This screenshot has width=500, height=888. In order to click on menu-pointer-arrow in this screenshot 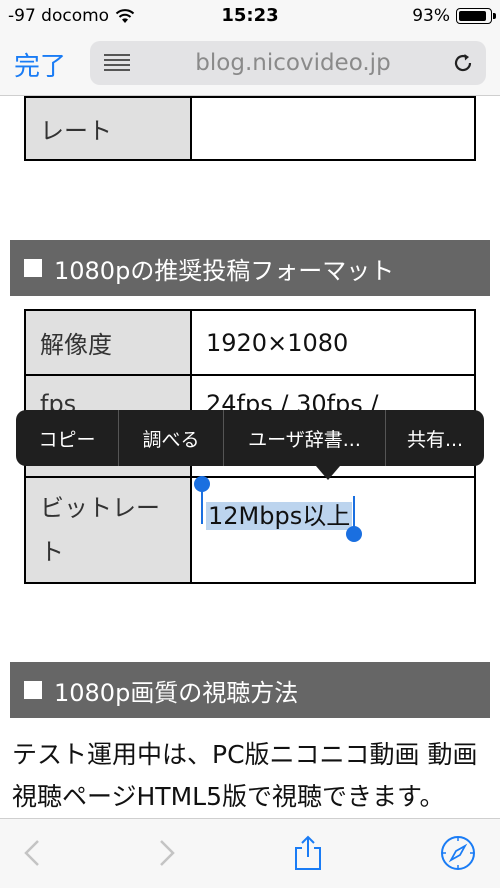, I will do `click(328, 473)`.